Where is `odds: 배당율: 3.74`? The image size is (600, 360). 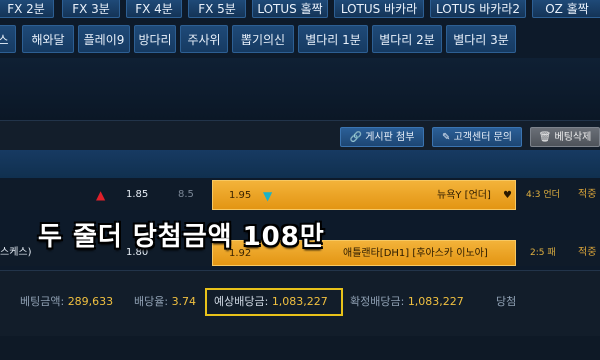
odds: 배당율: 3.74 is located at coordinates (165, 302).